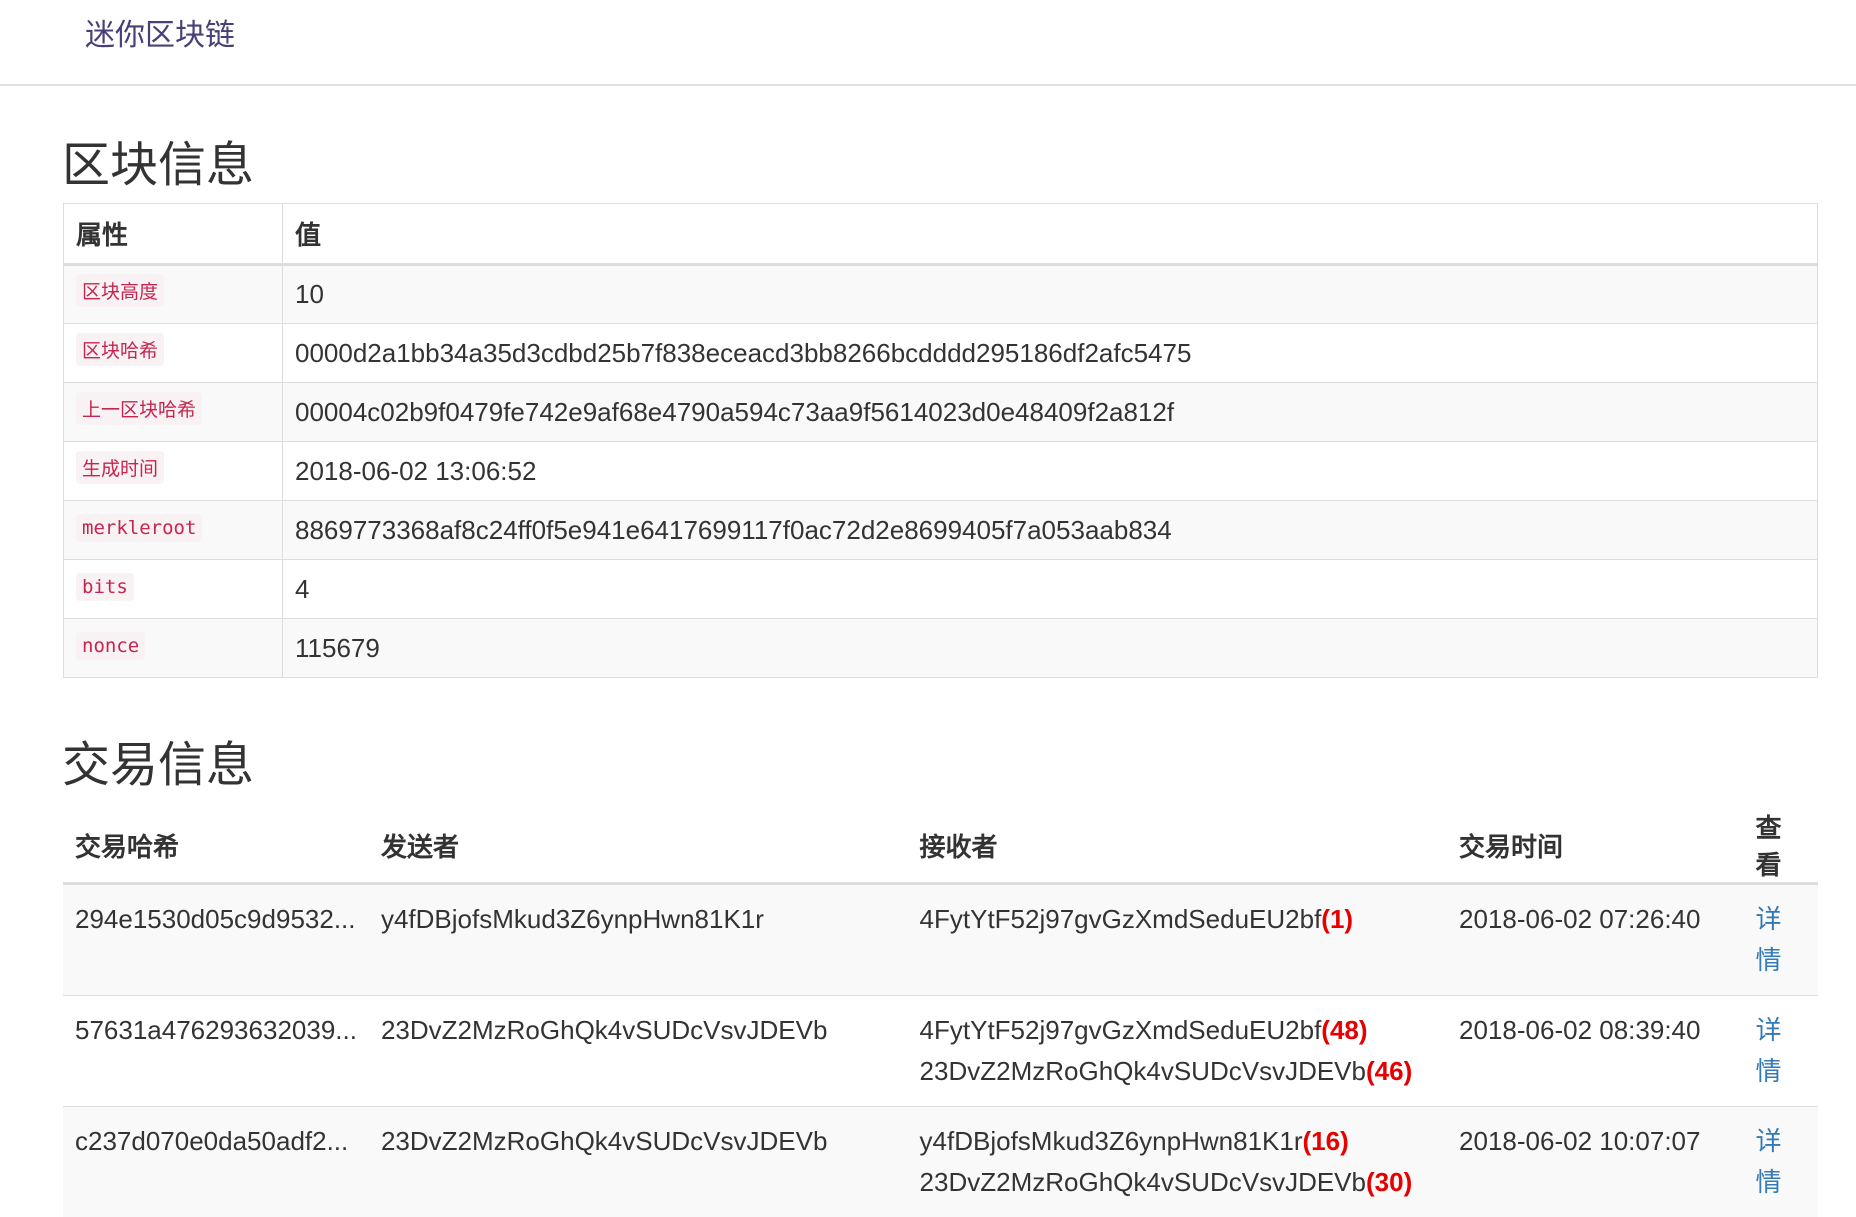  What do you see at coordinates (110, 646) in the screenshot?
I see `attr-key: nonce` at bounding box center [110, 646].